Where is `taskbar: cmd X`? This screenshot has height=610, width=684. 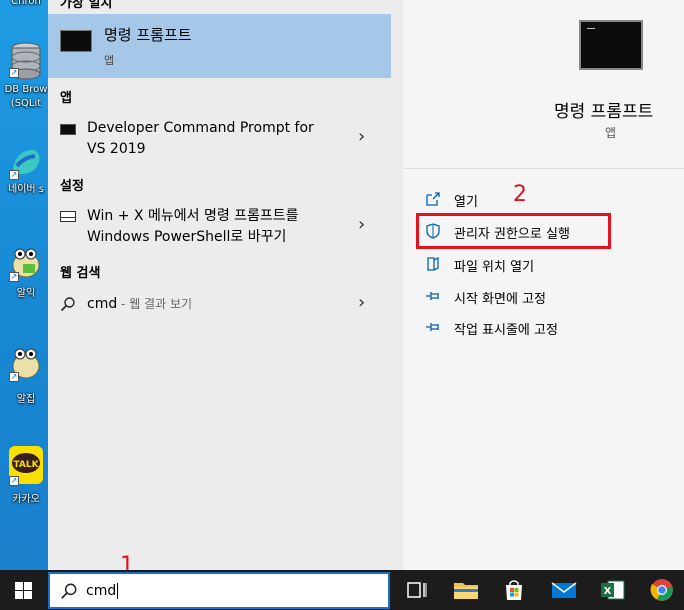 taskbar: cmd X is located at coordinates (342, 590).